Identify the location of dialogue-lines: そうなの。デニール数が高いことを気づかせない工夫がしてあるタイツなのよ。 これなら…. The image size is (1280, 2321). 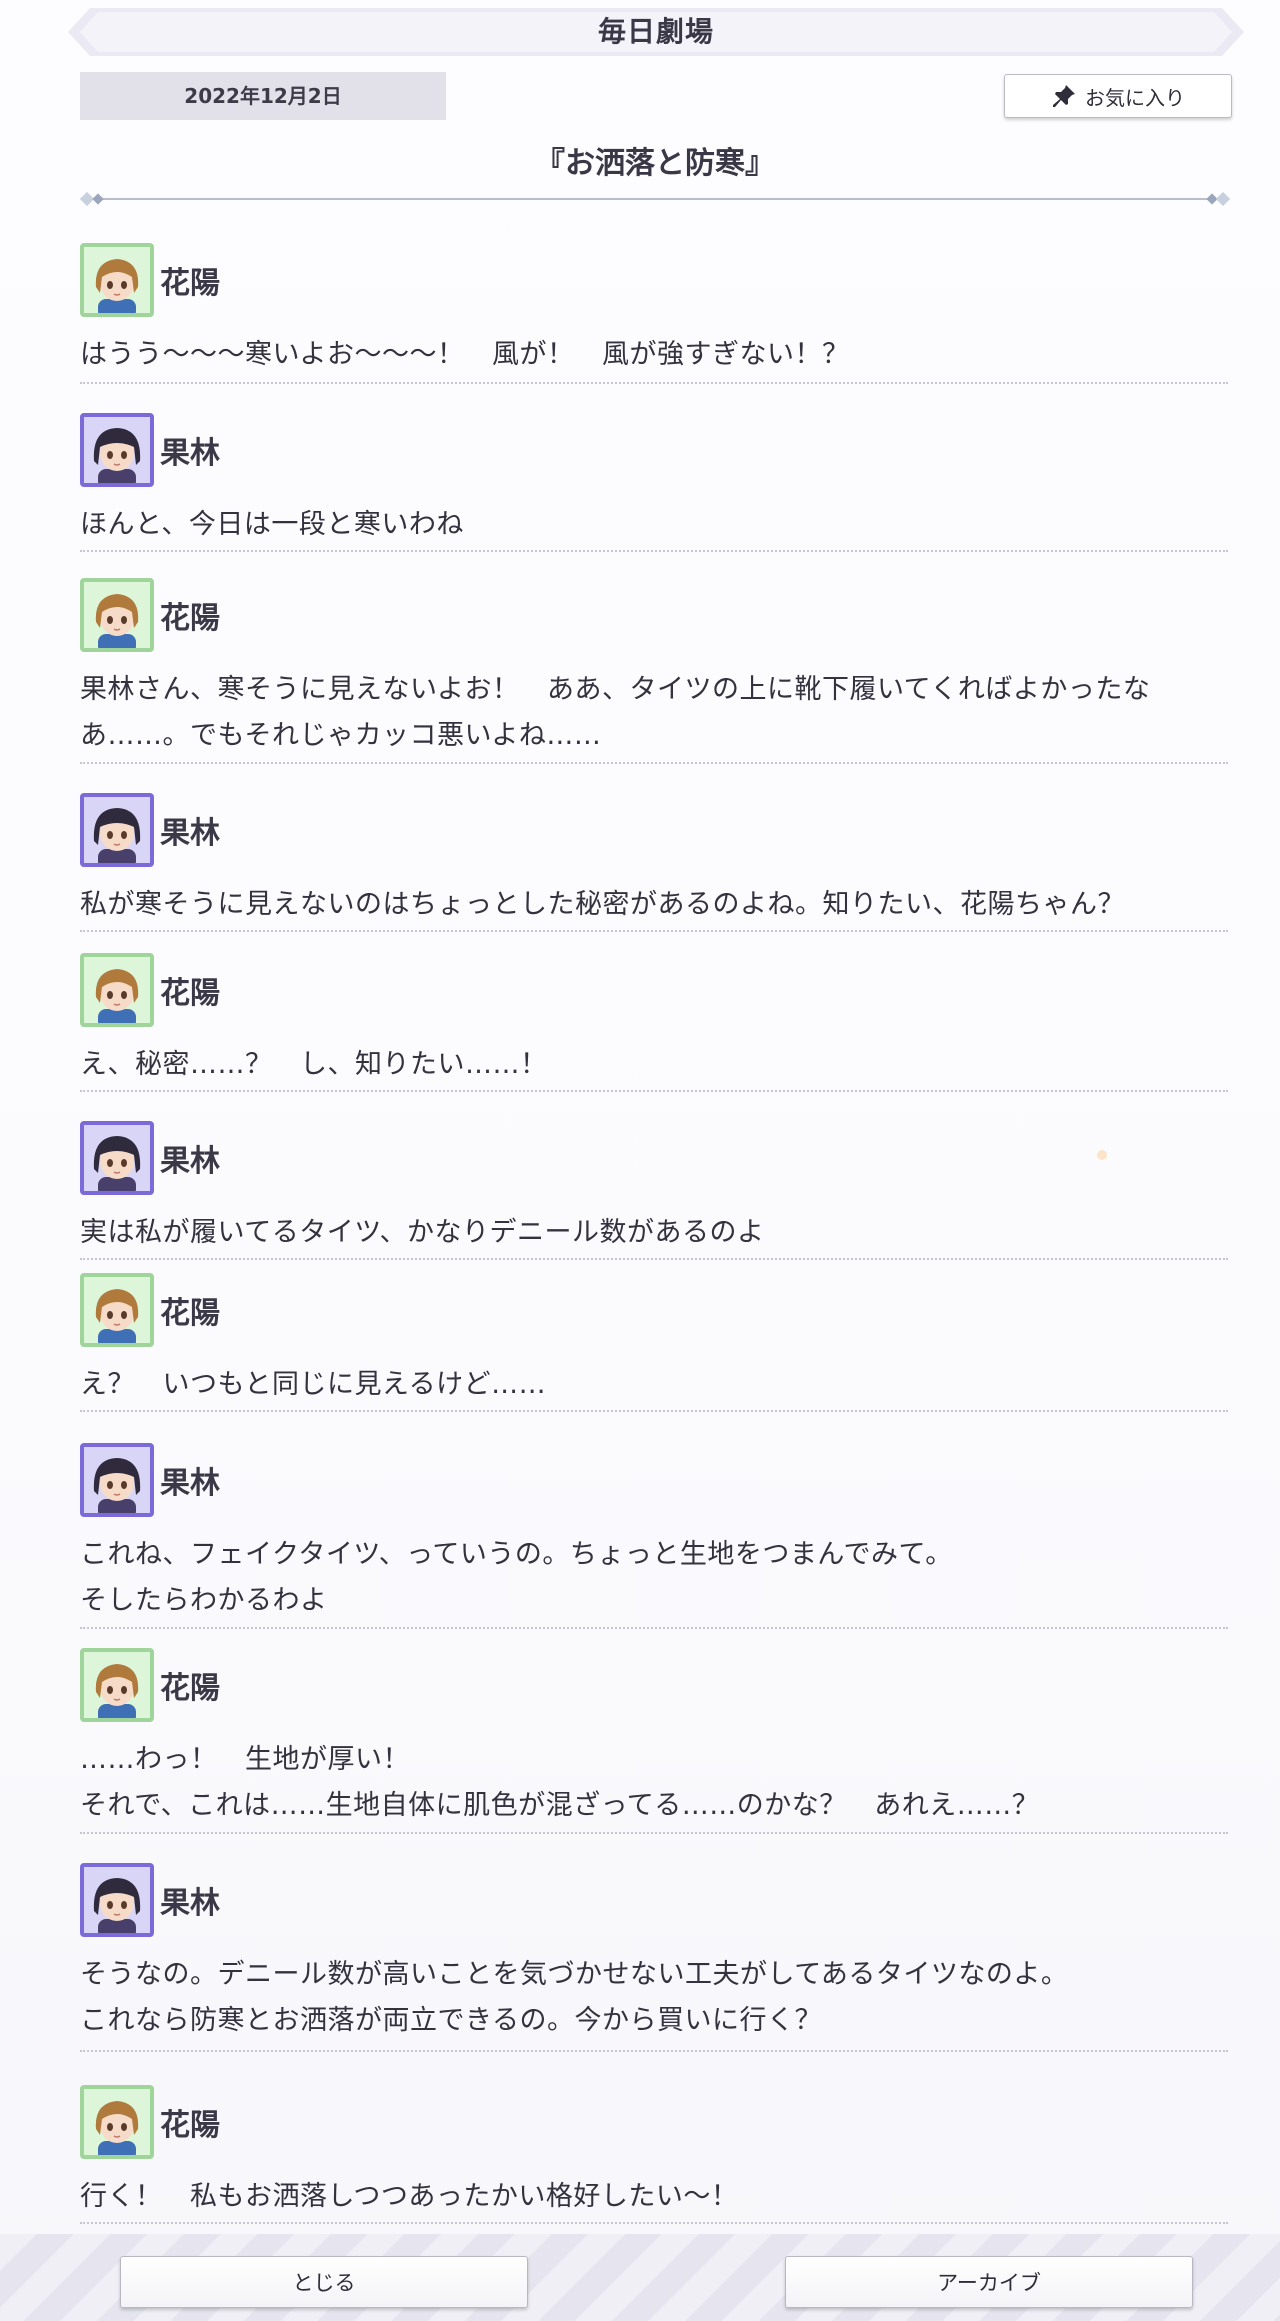
(654, 1998).